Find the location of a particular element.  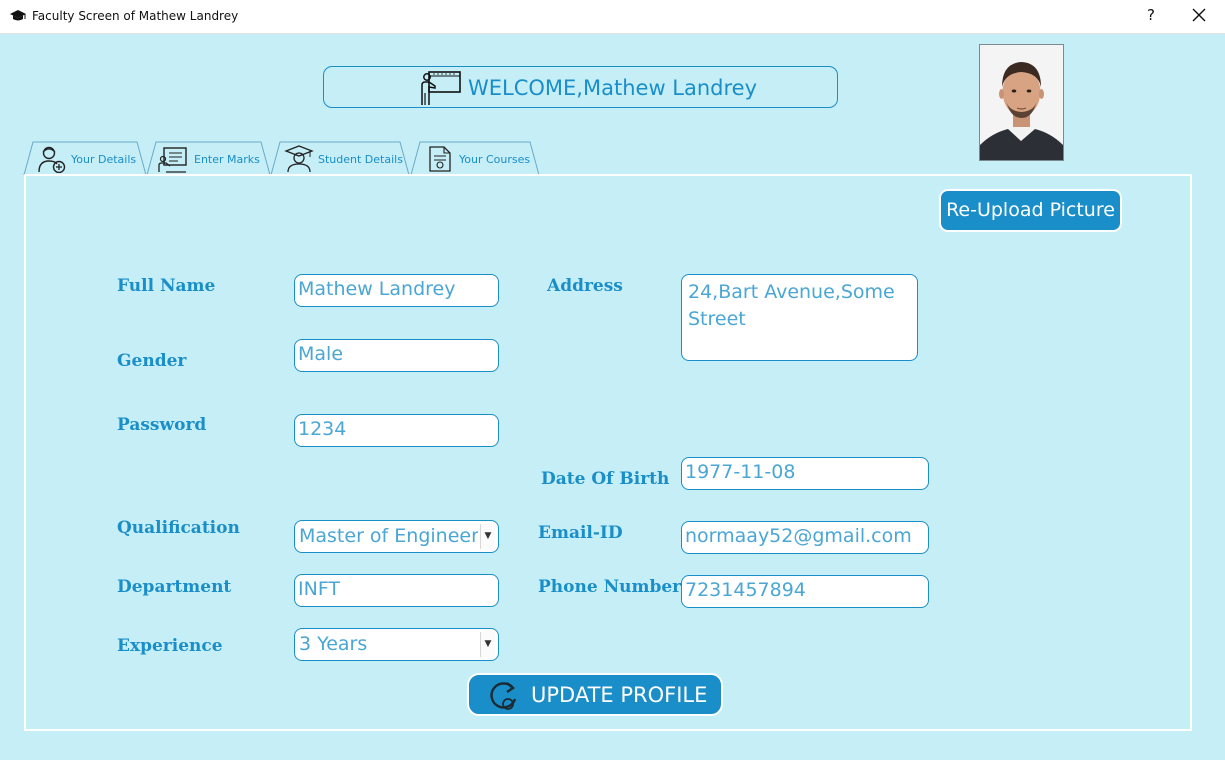

department-label: Department is located at coordinates (174, 587).